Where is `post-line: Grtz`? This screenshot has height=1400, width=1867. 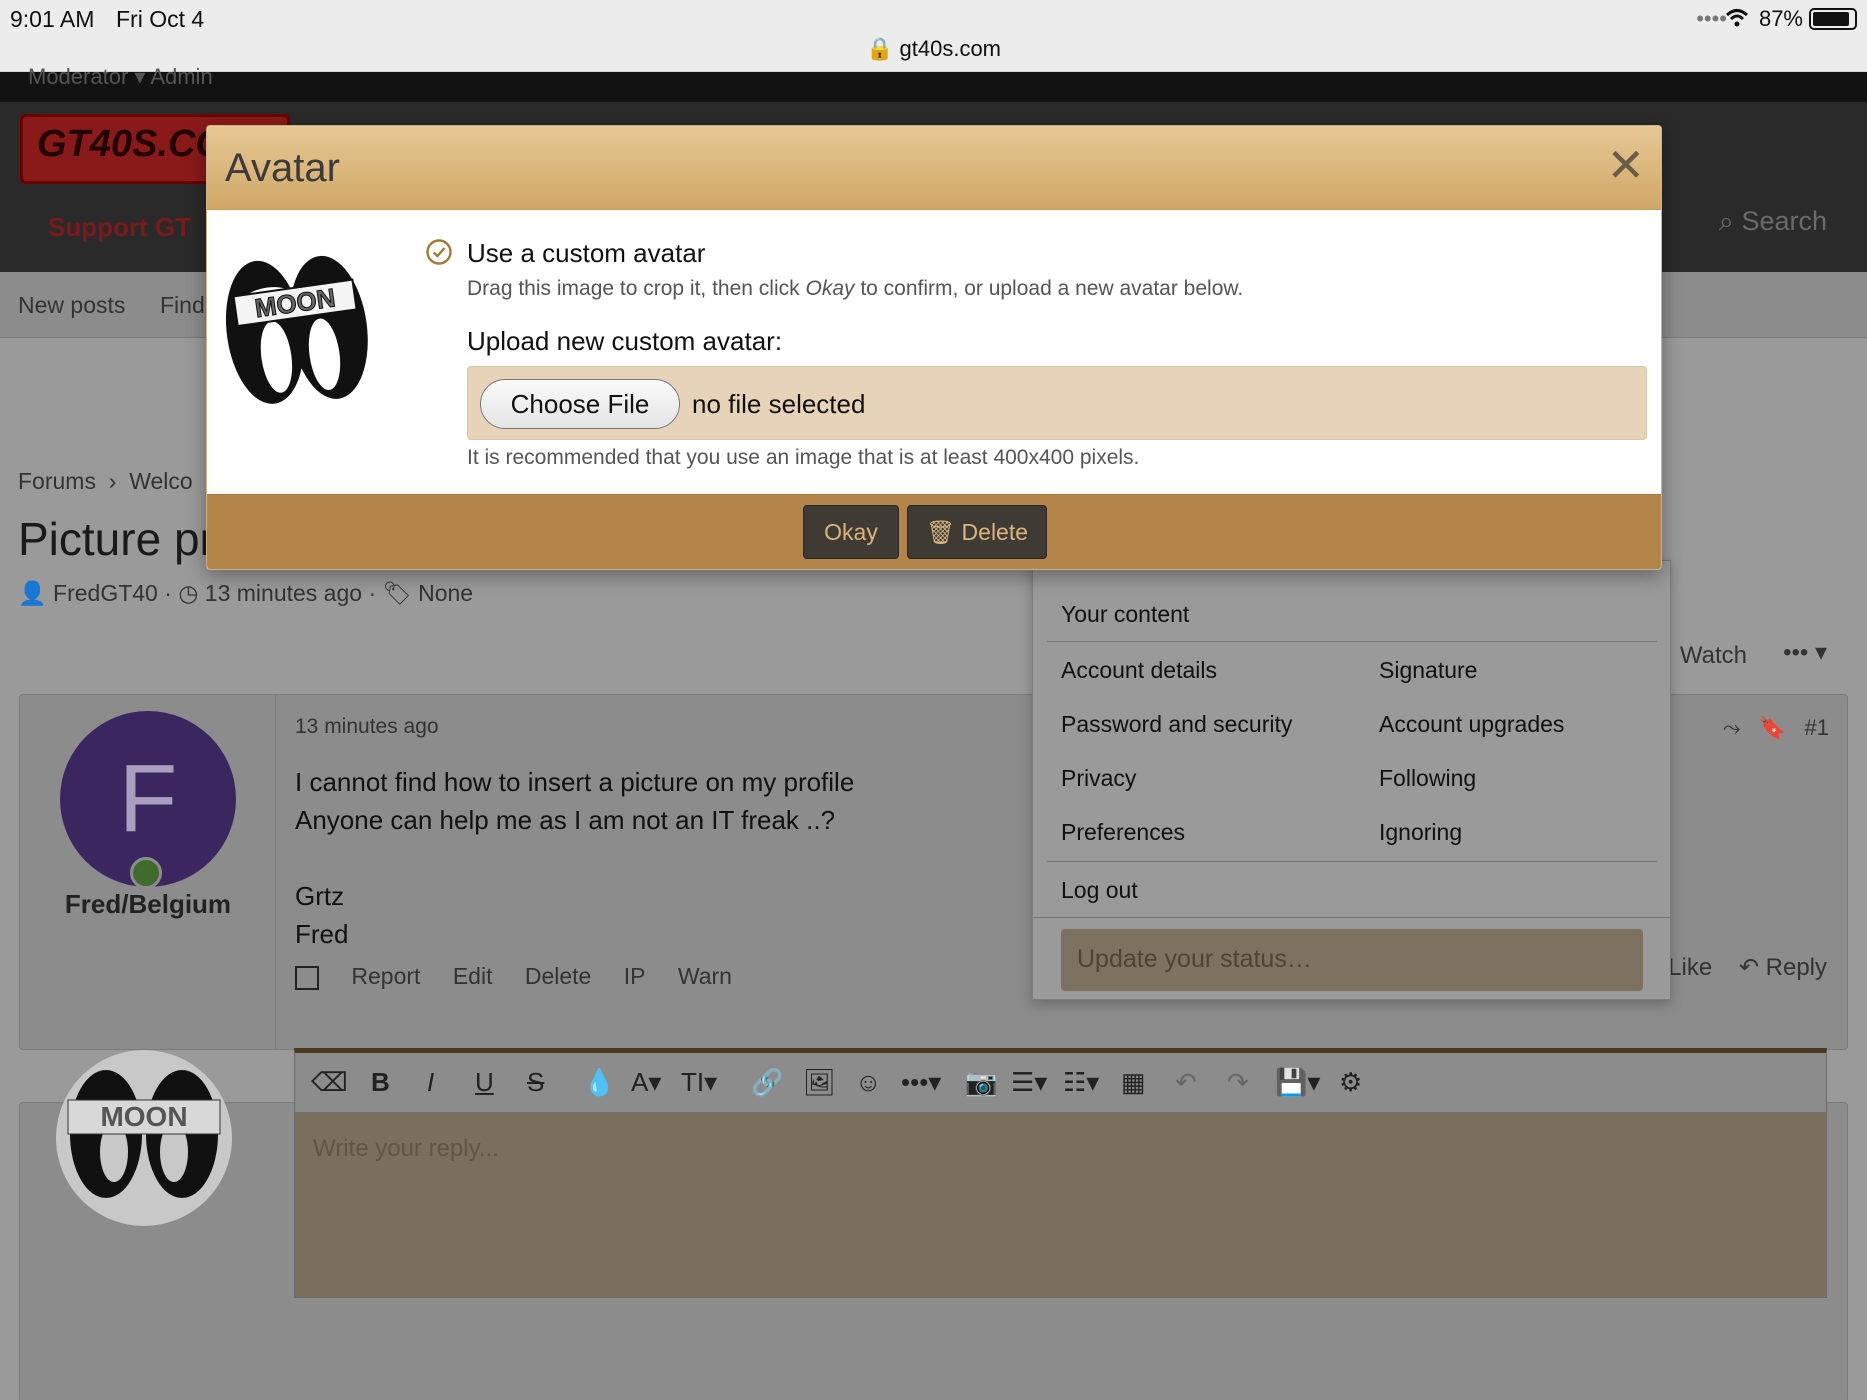
post-line: Grtz is located at coordinates (320, 896).